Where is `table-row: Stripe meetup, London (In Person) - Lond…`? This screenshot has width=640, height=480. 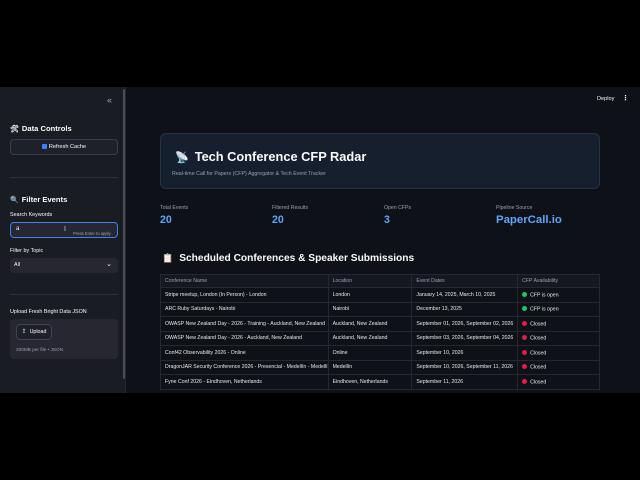
table-row: Stripe meetup, London (In Person) - Lond… is located at coordinates (380, 295).